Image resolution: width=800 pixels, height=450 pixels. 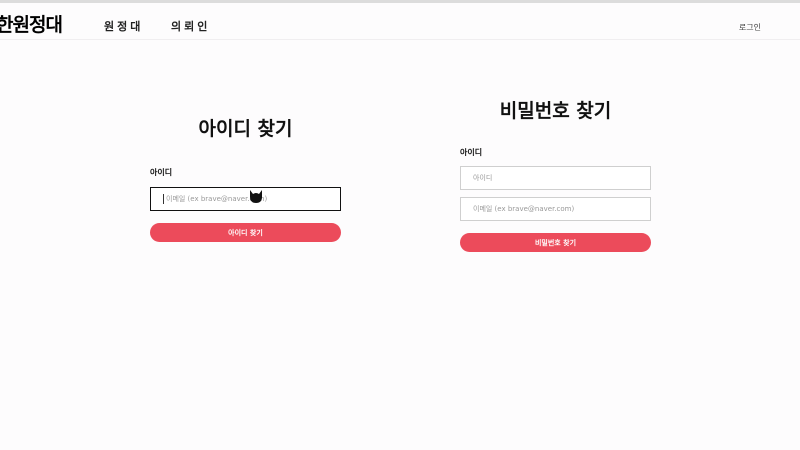 I want to click on find-password-id-input: 아이디, so click(x=555, y=178).